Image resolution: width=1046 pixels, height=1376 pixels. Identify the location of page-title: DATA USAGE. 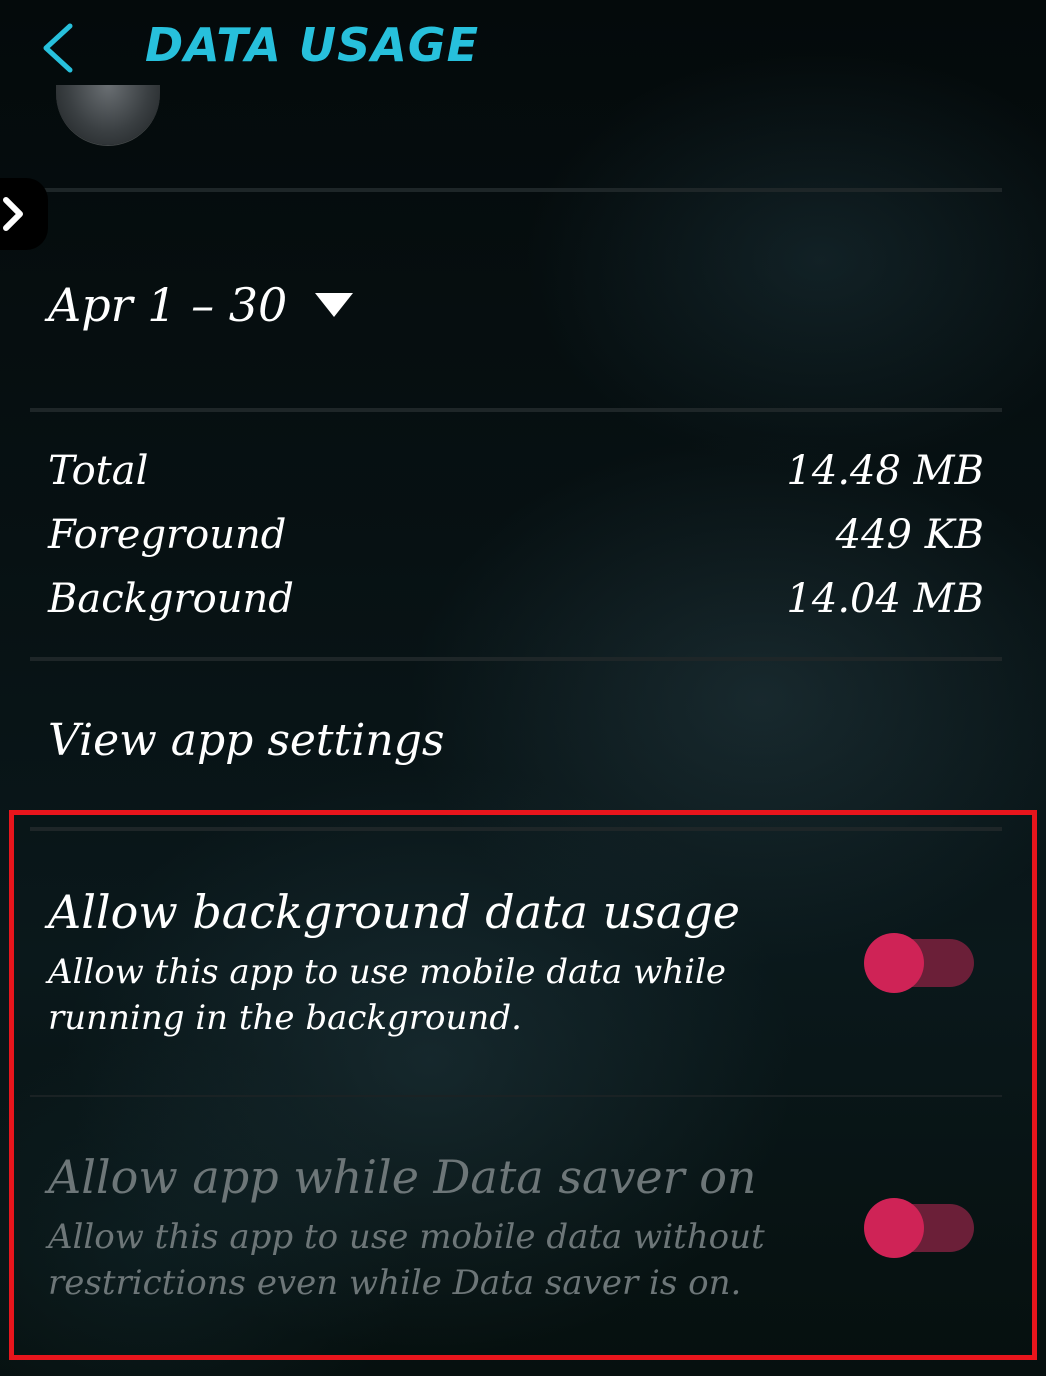
(312, 45).